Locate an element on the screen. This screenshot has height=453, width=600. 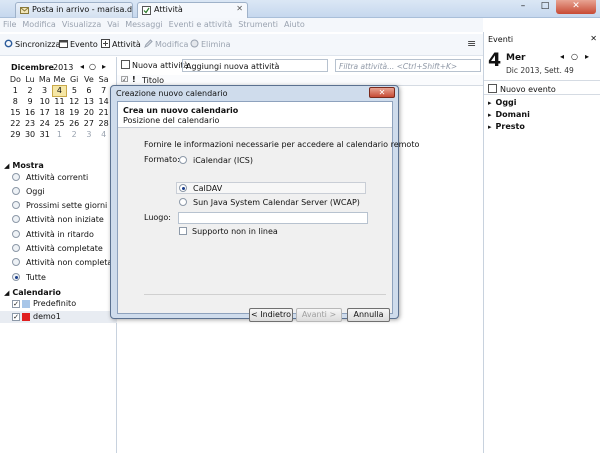
menu-go: Vai is located at coordinates (113, 23).